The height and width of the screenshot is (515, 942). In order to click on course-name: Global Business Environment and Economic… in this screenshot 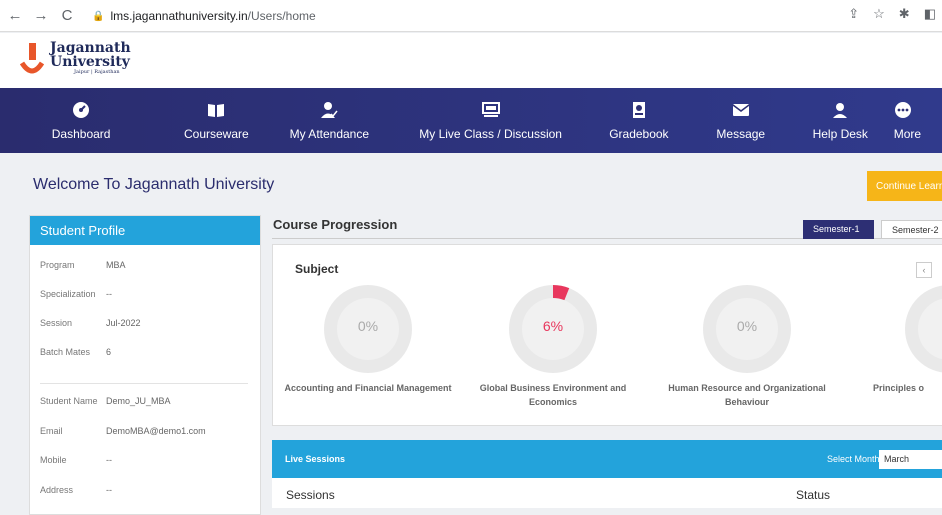, I will do `click(553, 395)`.